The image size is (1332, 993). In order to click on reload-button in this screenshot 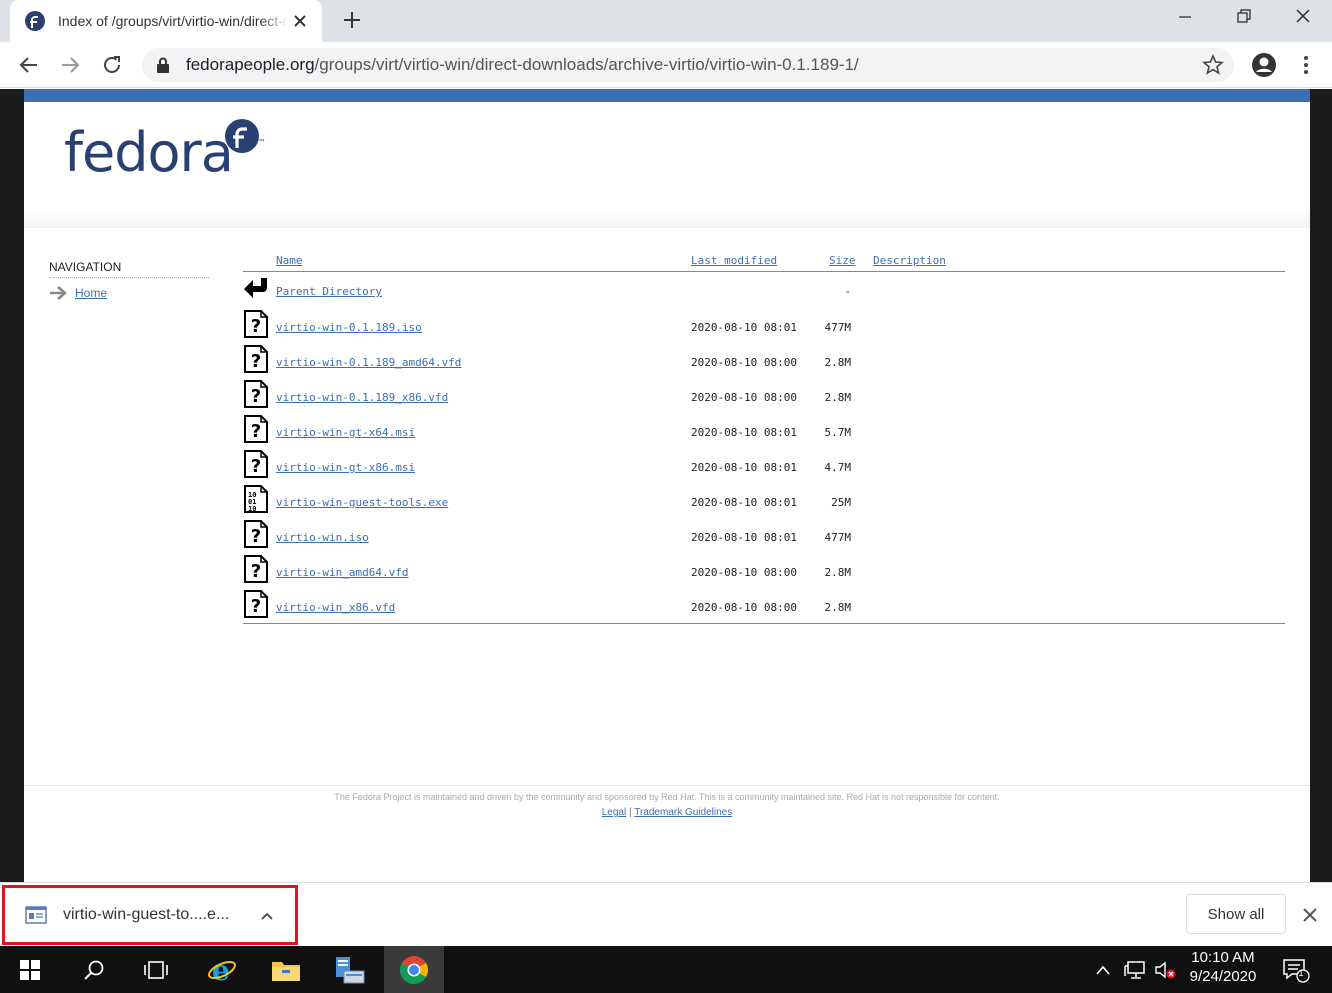, I will do `click(112, 65)`.